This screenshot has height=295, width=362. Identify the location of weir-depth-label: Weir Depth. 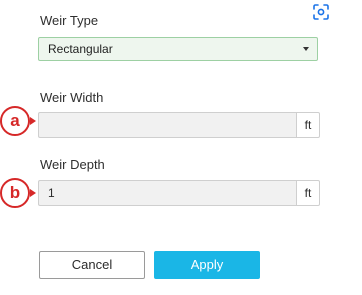
(72, 164).